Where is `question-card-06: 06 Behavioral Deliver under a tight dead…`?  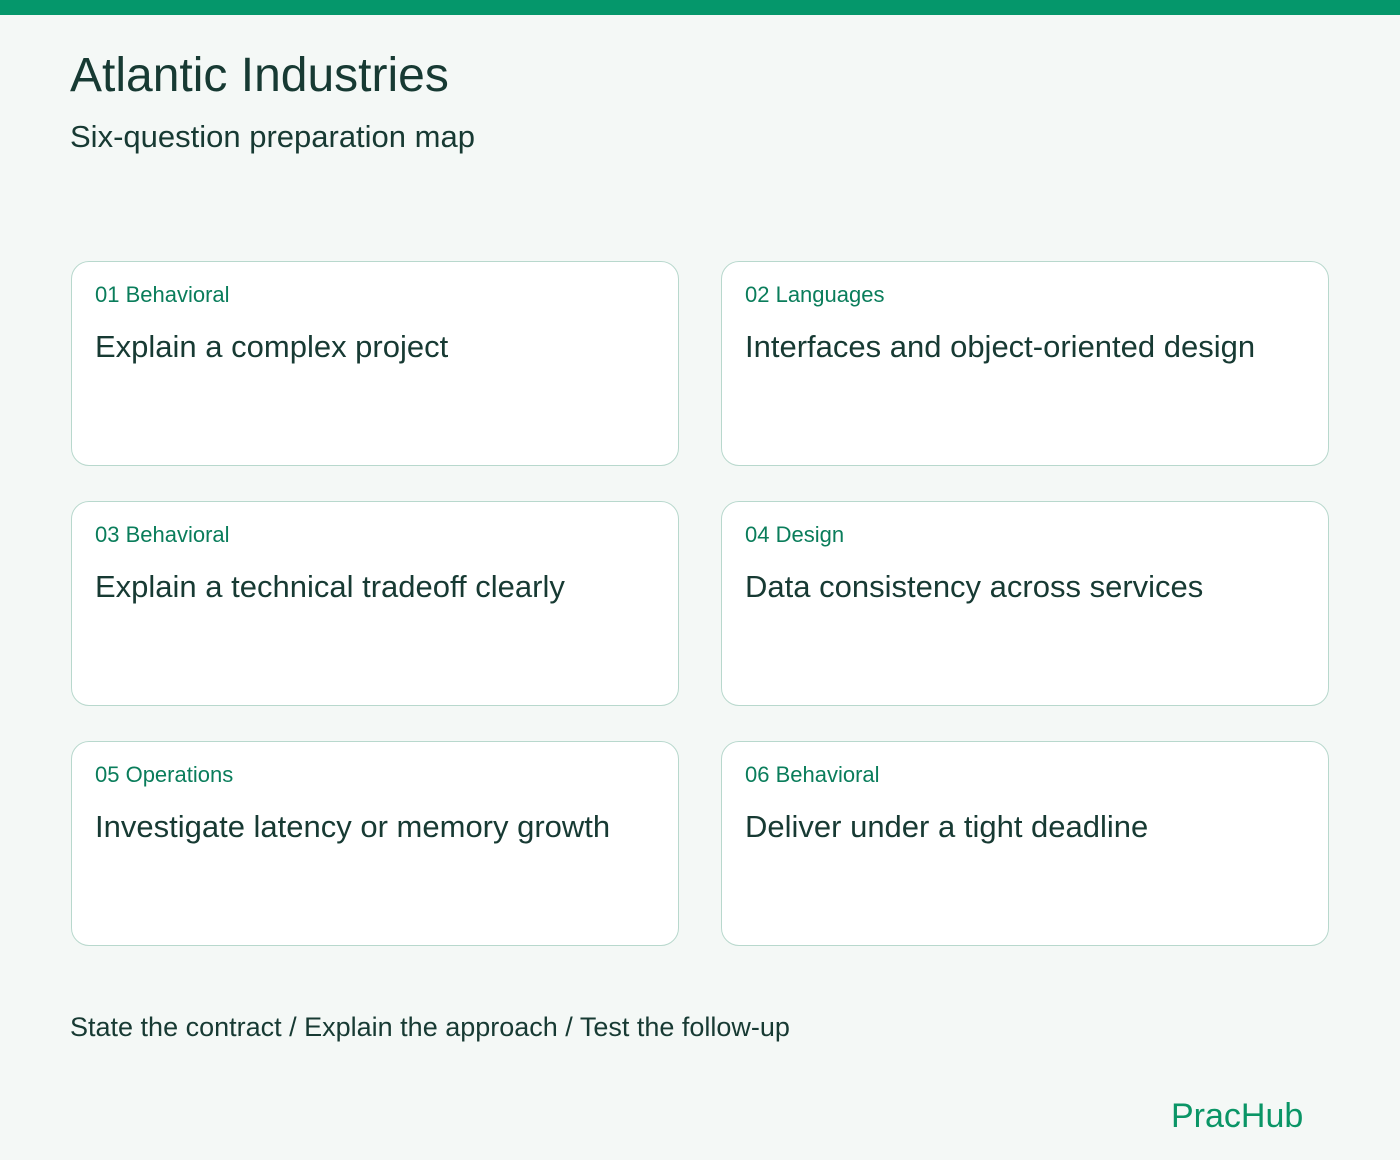 question-card-06: 06 Behavioral Deliver under a tight dead… is located at coordinates (1025, 843).